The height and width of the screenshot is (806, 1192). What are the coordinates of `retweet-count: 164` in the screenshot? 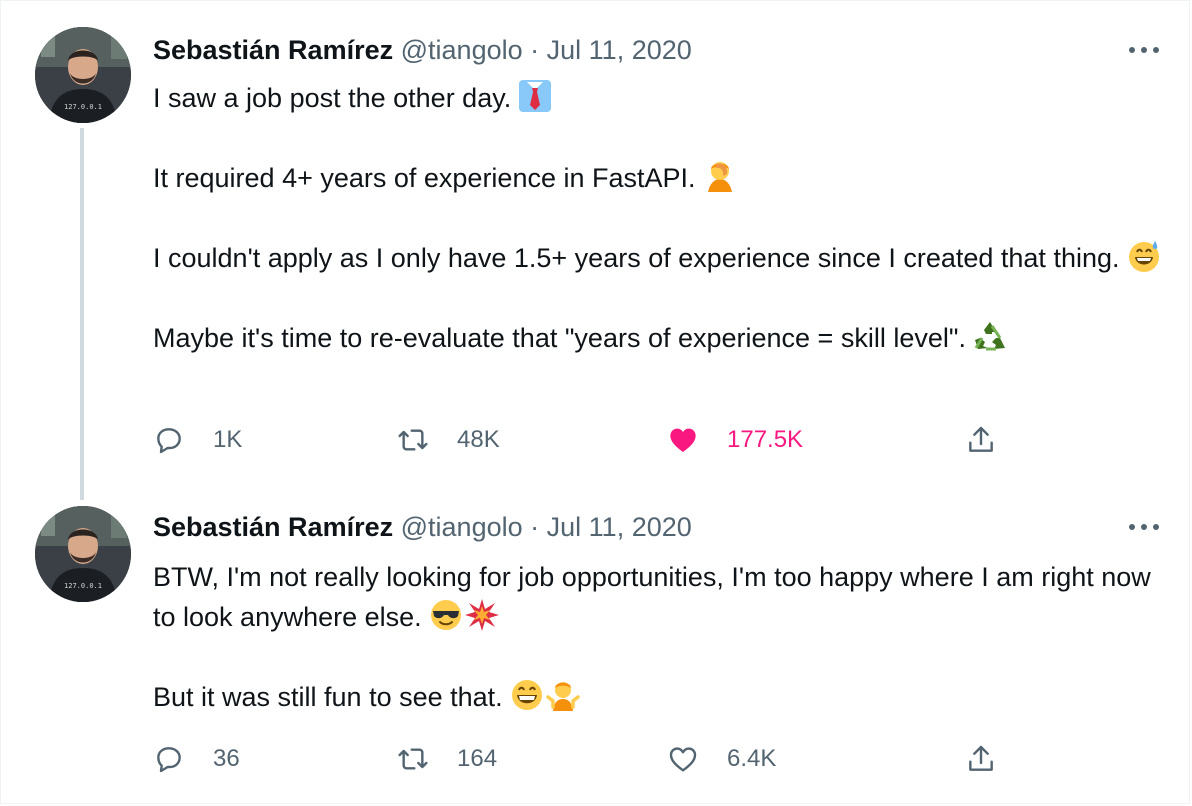 It's located at (477, 758).